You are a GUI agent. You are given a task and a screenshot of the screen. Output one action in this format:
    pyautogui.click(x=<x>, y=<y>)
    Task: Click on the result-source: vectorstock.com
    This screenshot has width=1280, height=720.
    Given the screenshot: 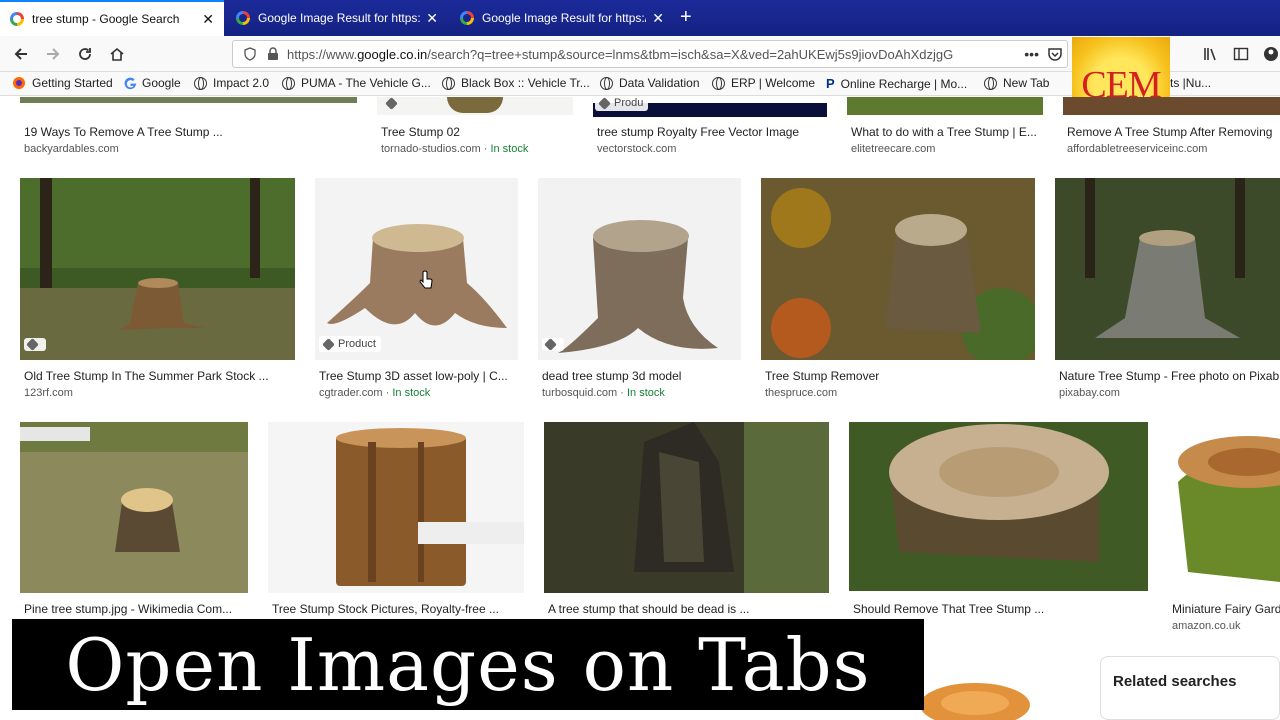 What is the action you would take?
    pyautogui.click(x=636, y=149)
    